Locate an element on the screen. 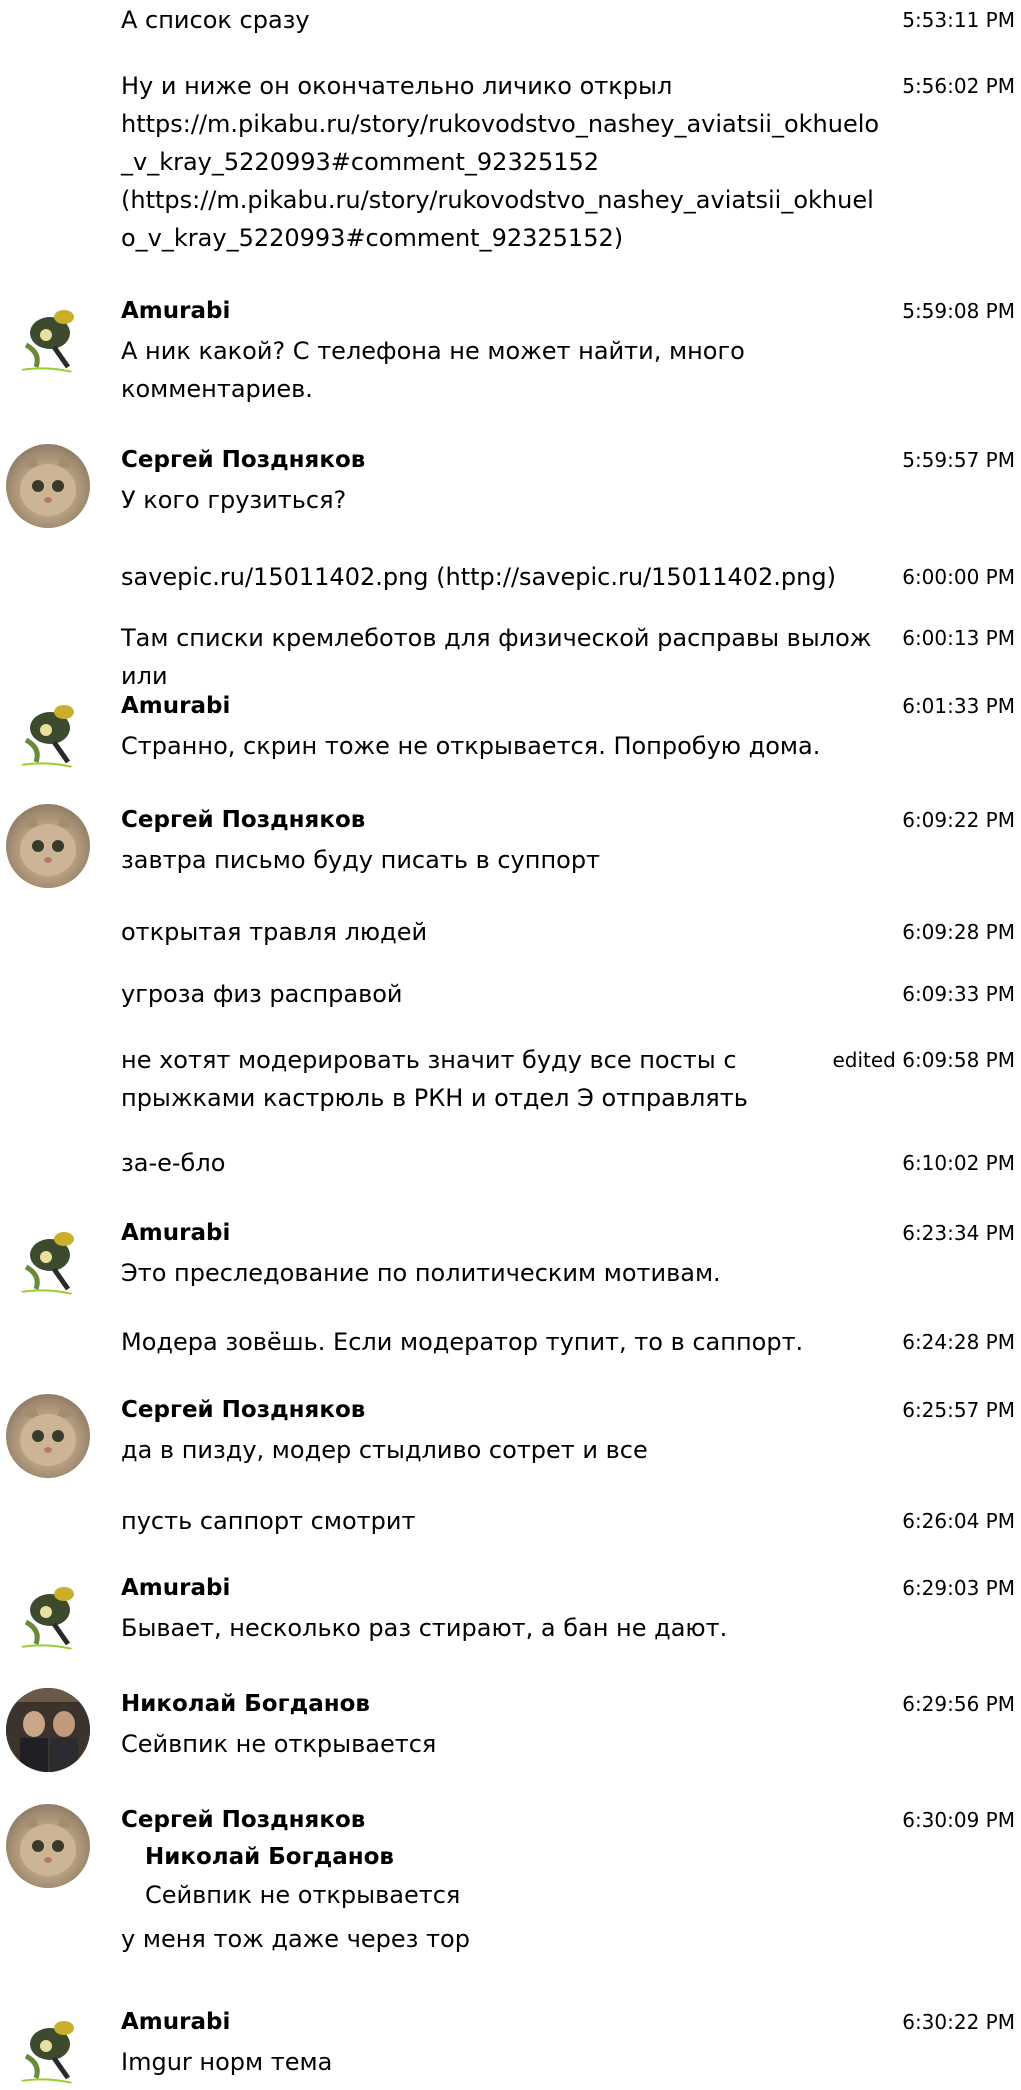 The width and height of the screenshot is (1021, 2090). message-time: 6:00:13 PM is located at coordinates (958, 638).